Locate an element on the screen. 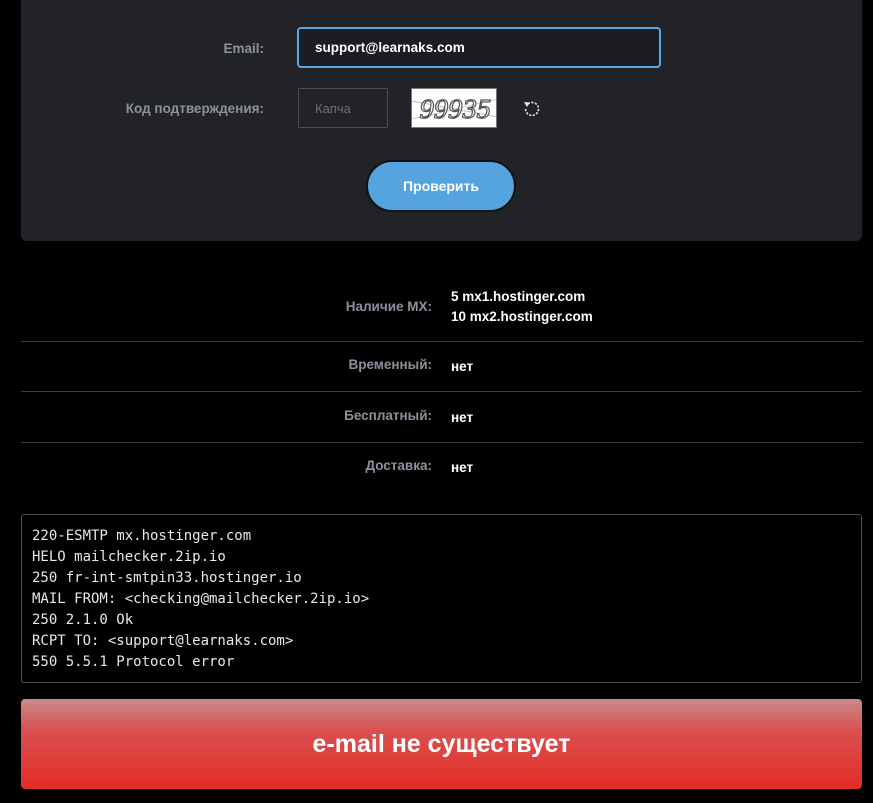 The image size is (873, 803). mx-record: 5 mx1.hostinger.com is located at coordinates (518, 296).